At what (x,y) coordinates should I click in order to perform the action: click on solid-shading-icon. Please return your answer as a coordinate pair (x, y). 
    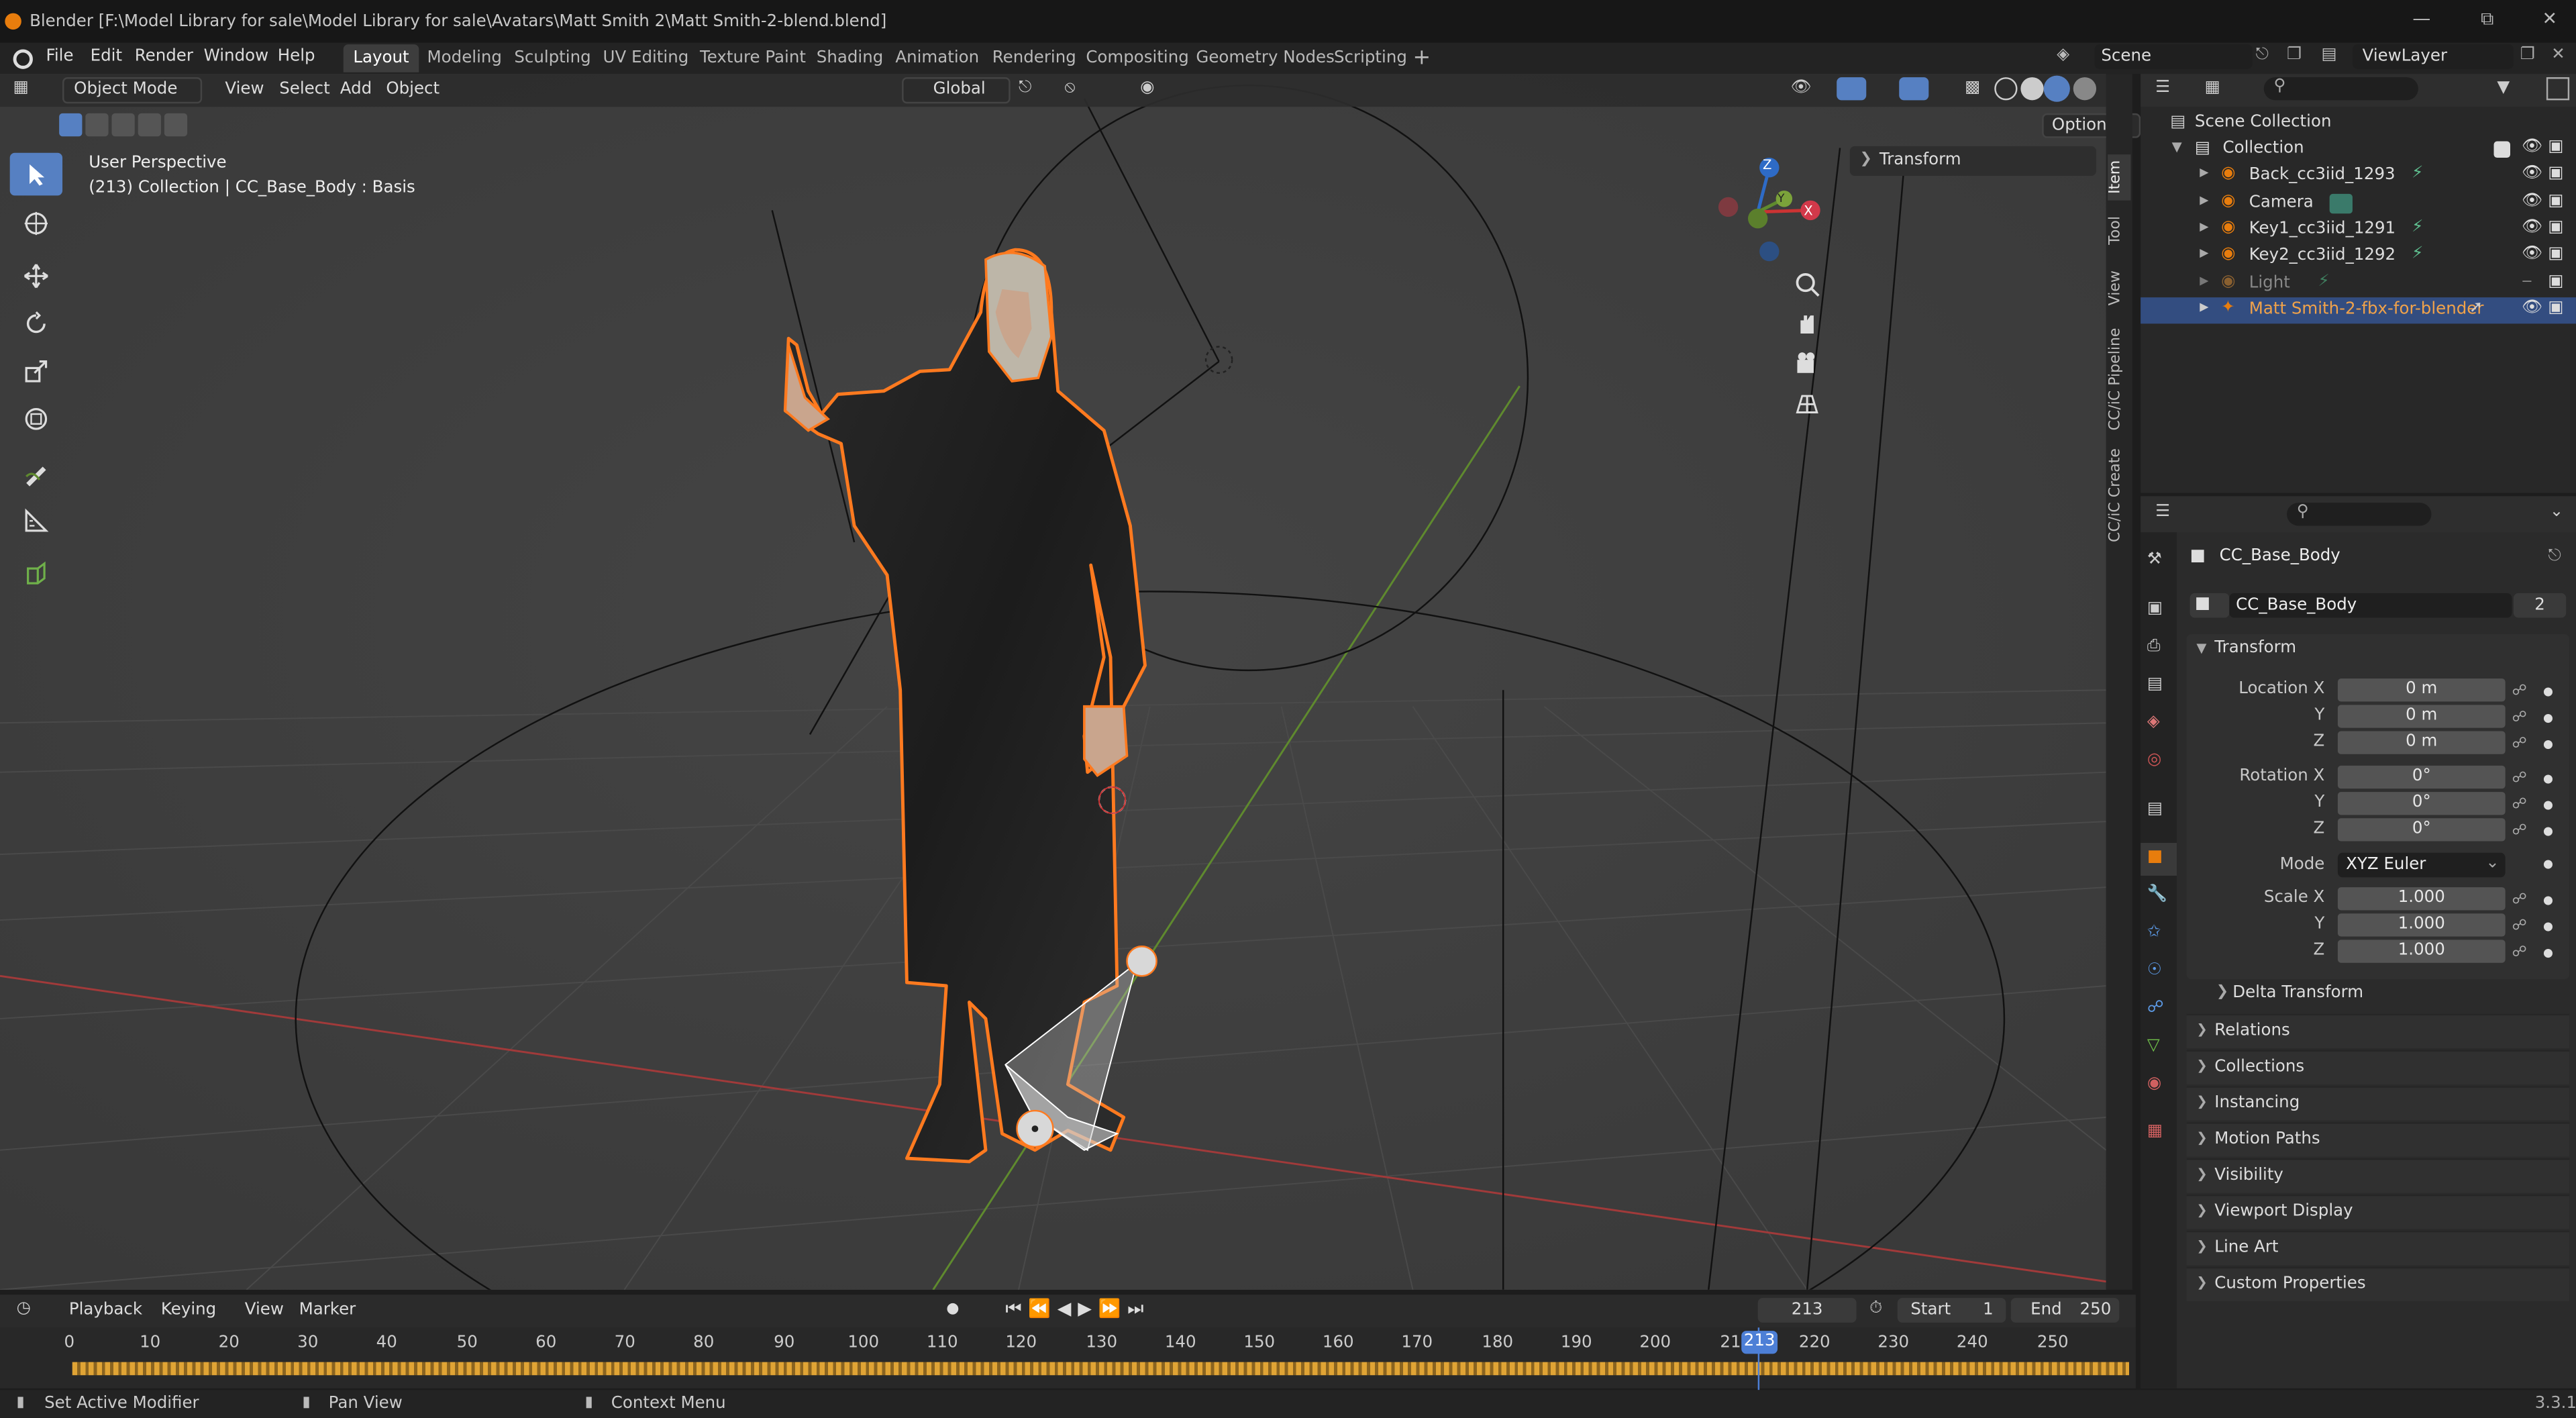
    Looking at the image, I should click on (2032, 89).